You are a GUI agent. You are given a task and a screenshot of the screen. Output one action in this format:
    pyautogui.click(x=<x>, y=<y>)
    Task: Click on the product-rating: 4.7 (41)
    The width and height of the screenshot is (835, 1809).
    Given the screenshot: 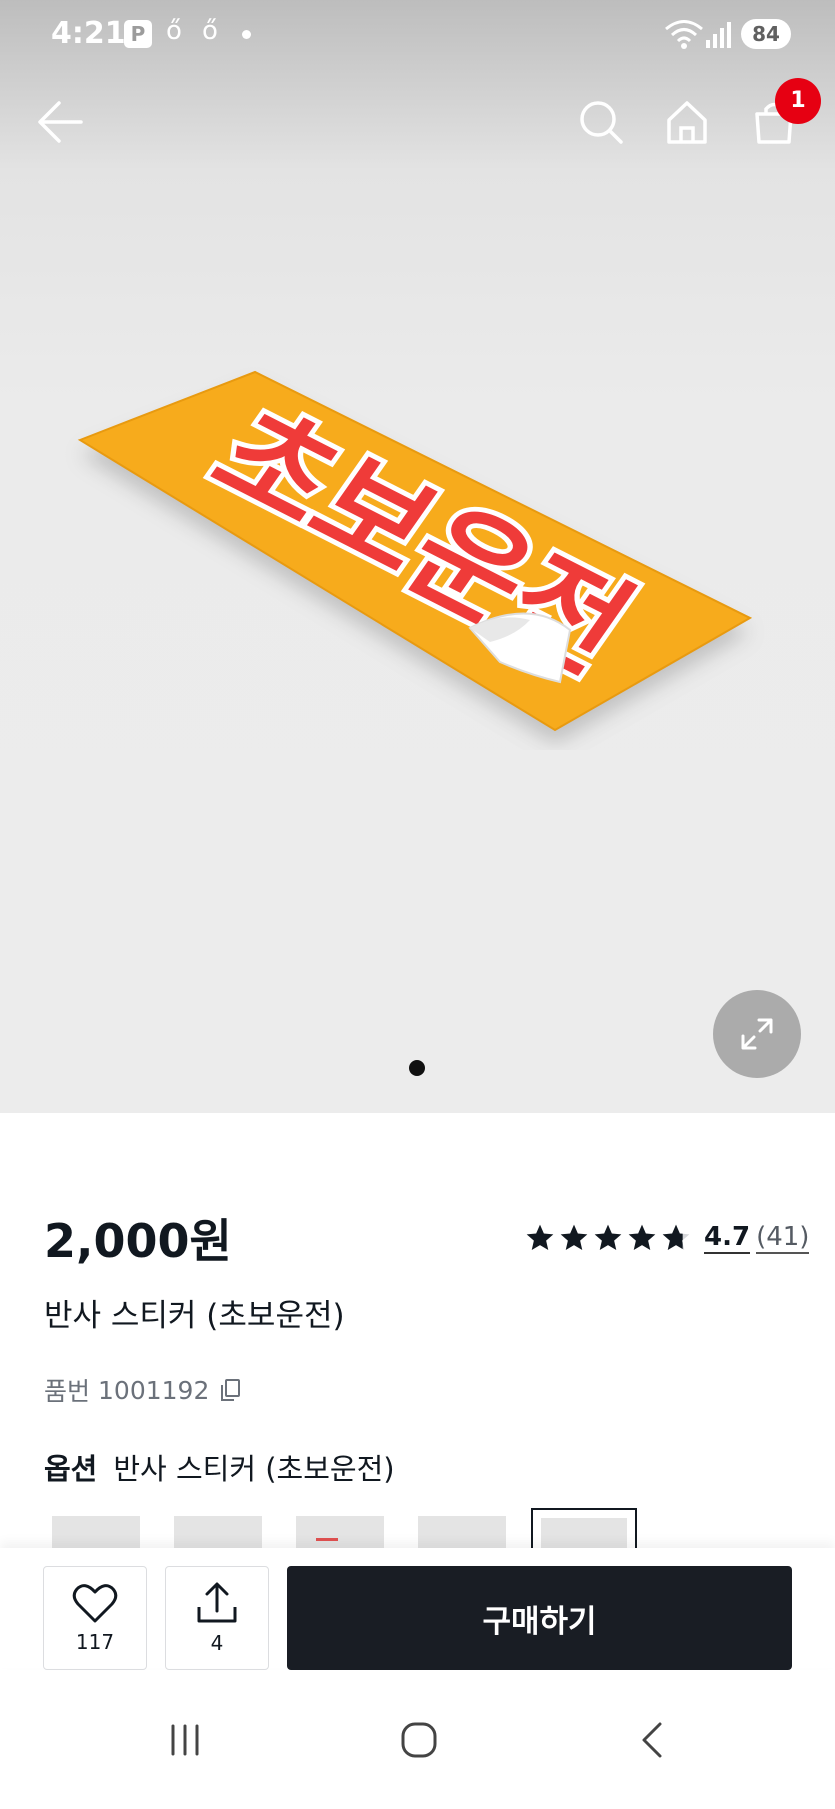 What is the action you would take?
    pyautogui.click(x=667, y=1238)
    